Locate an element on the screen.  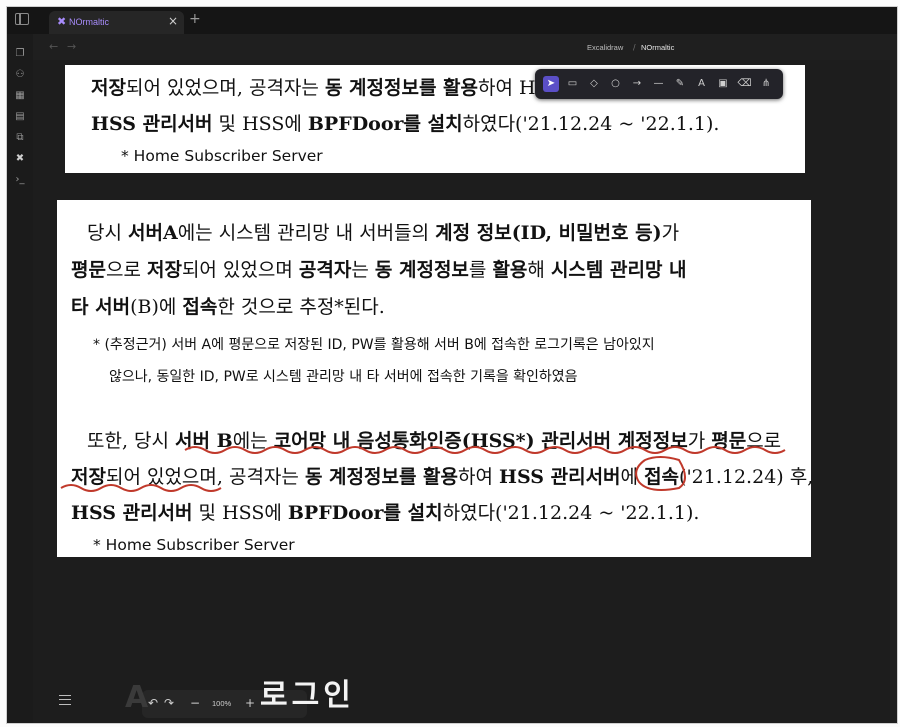
doc-text: ('21.12.24) 후, is located at coordinates (746, 477).